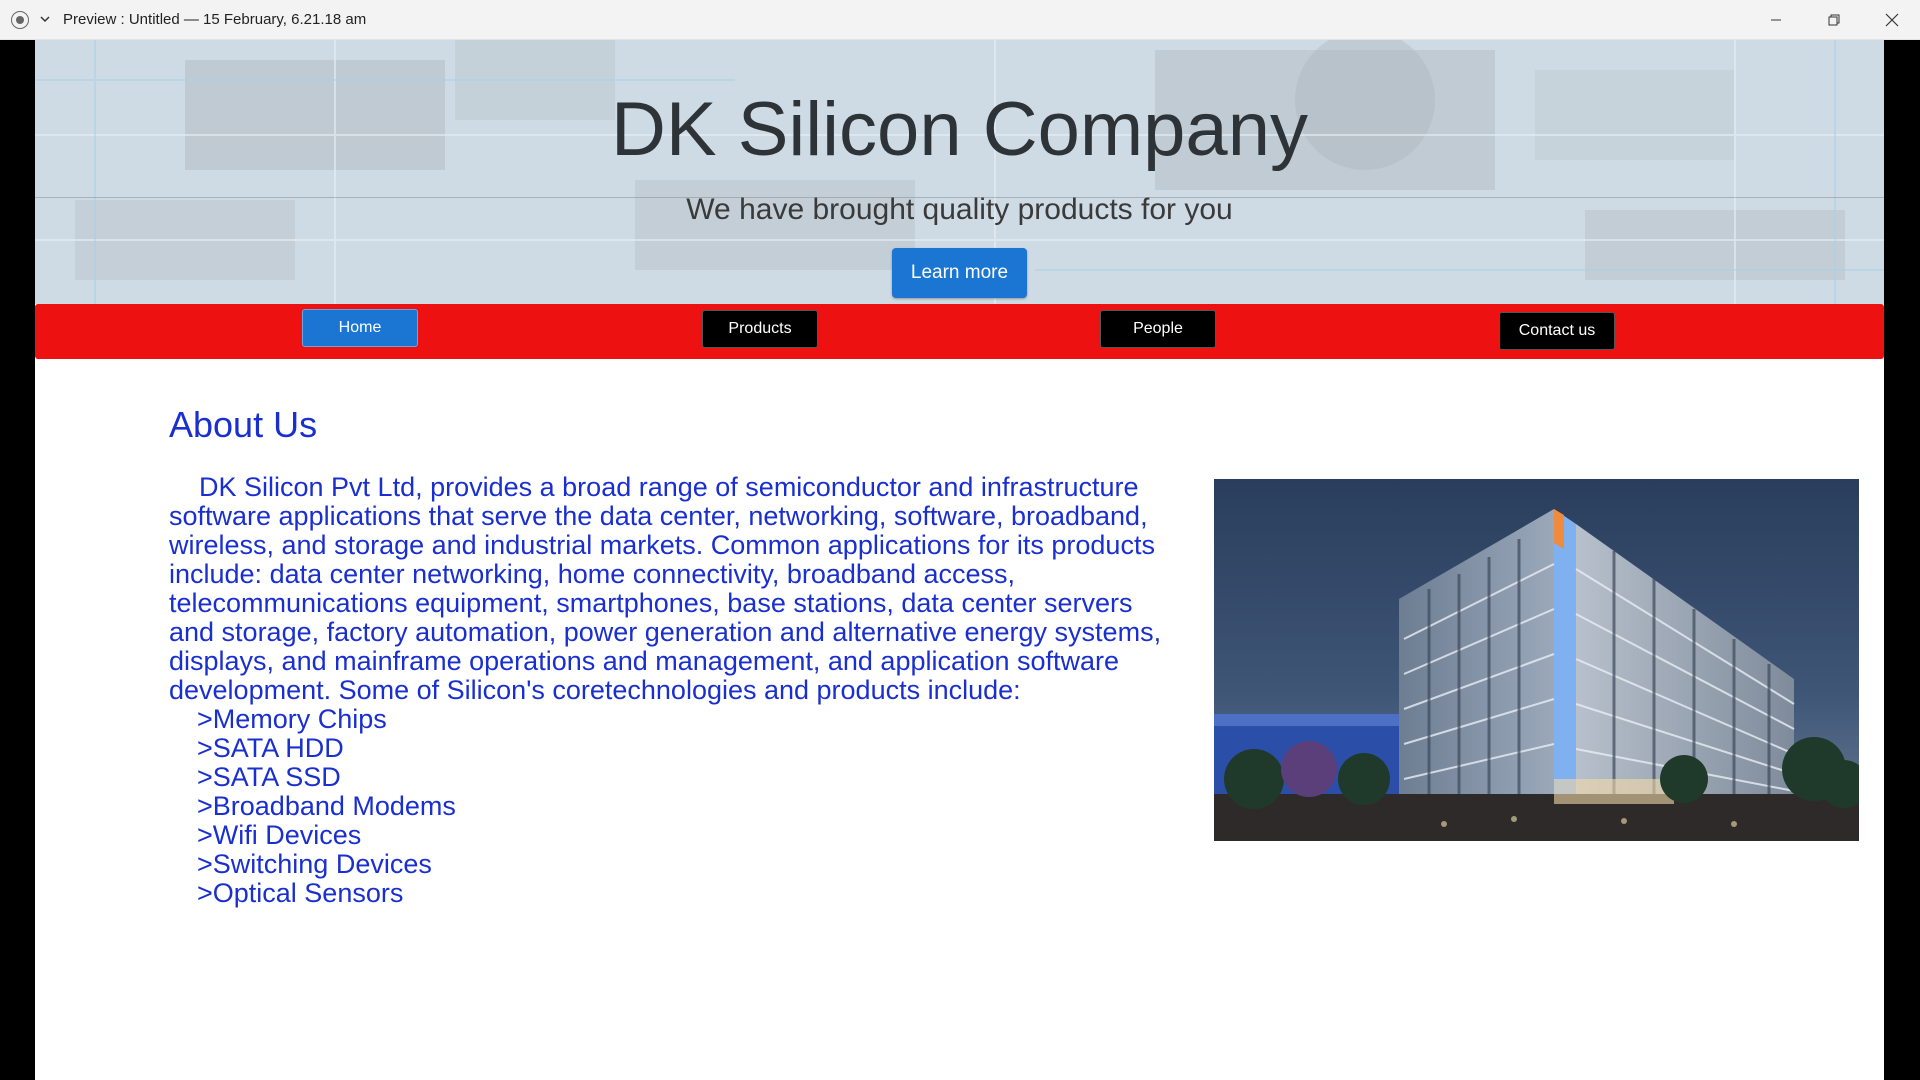 The height and width of the screenshot is (1080, 1920). Describe the element at coordinates (279, 835) in the screenshot. I see `list-item: >Wifi Devices` at that location.